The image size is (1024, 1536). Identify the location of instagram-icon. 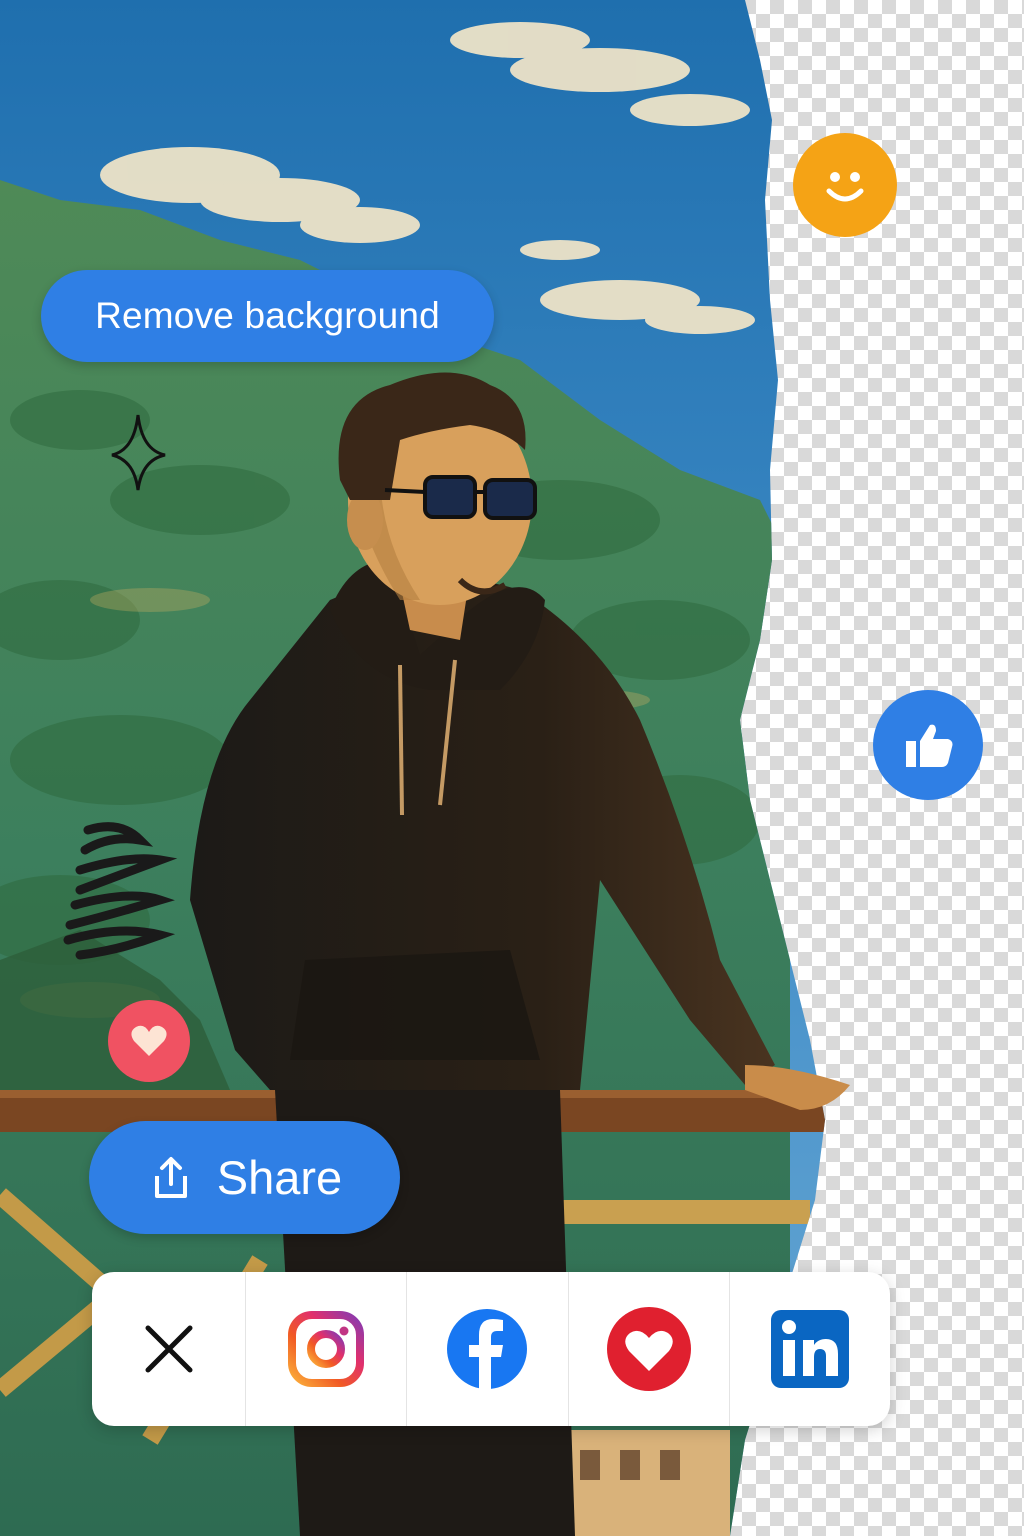
(326, 1349).